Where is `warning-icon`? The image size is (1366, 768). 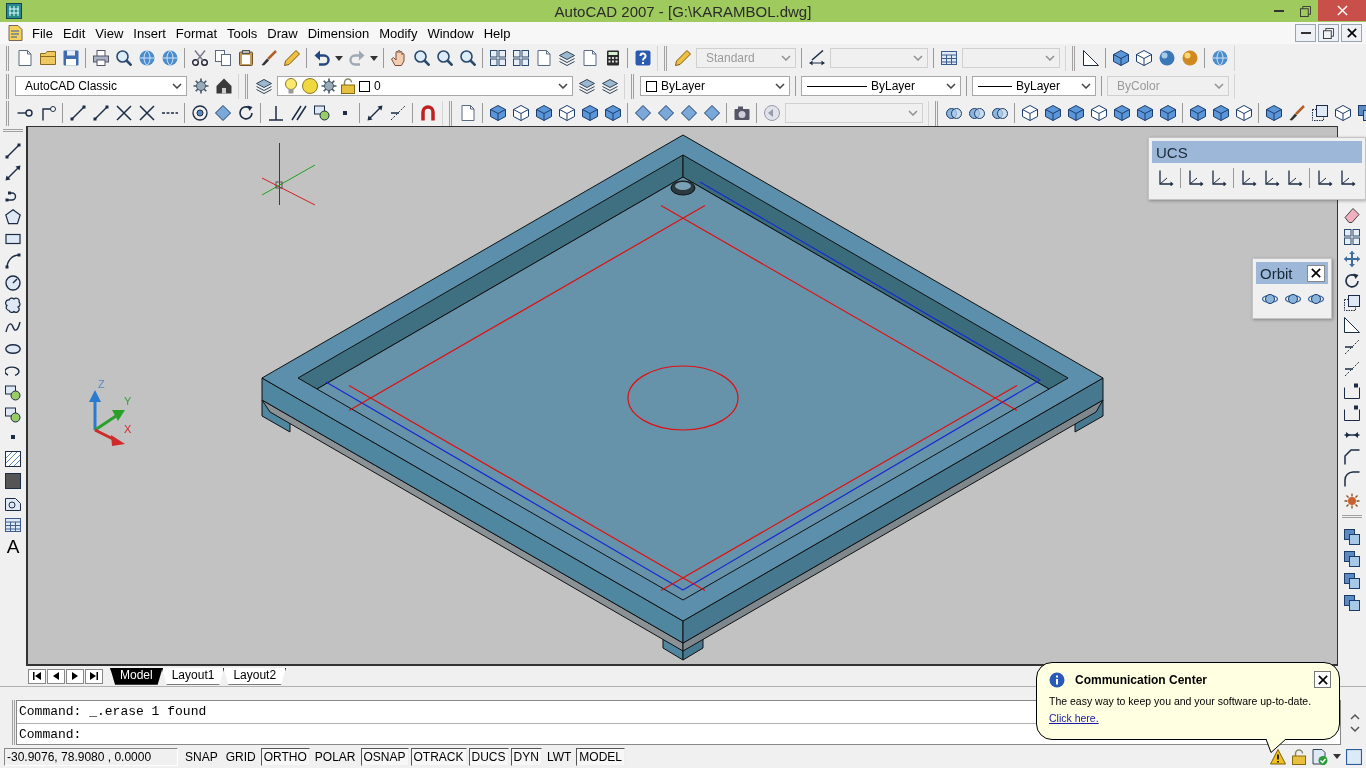
warning-icon is located at coordinates (1278, 756).